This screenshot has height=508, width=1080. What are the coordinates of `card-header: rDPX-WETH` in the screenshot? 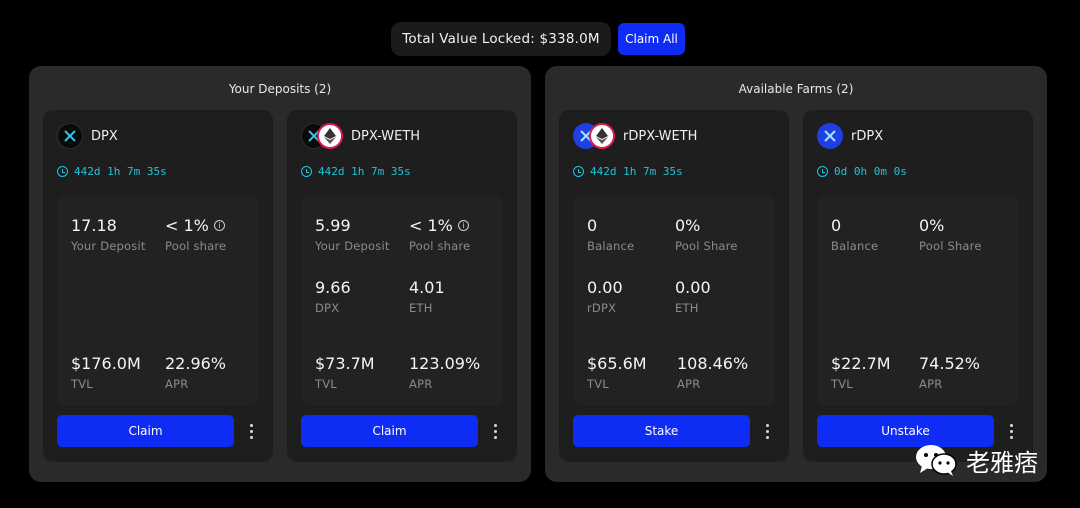 It's located at (635, 136).